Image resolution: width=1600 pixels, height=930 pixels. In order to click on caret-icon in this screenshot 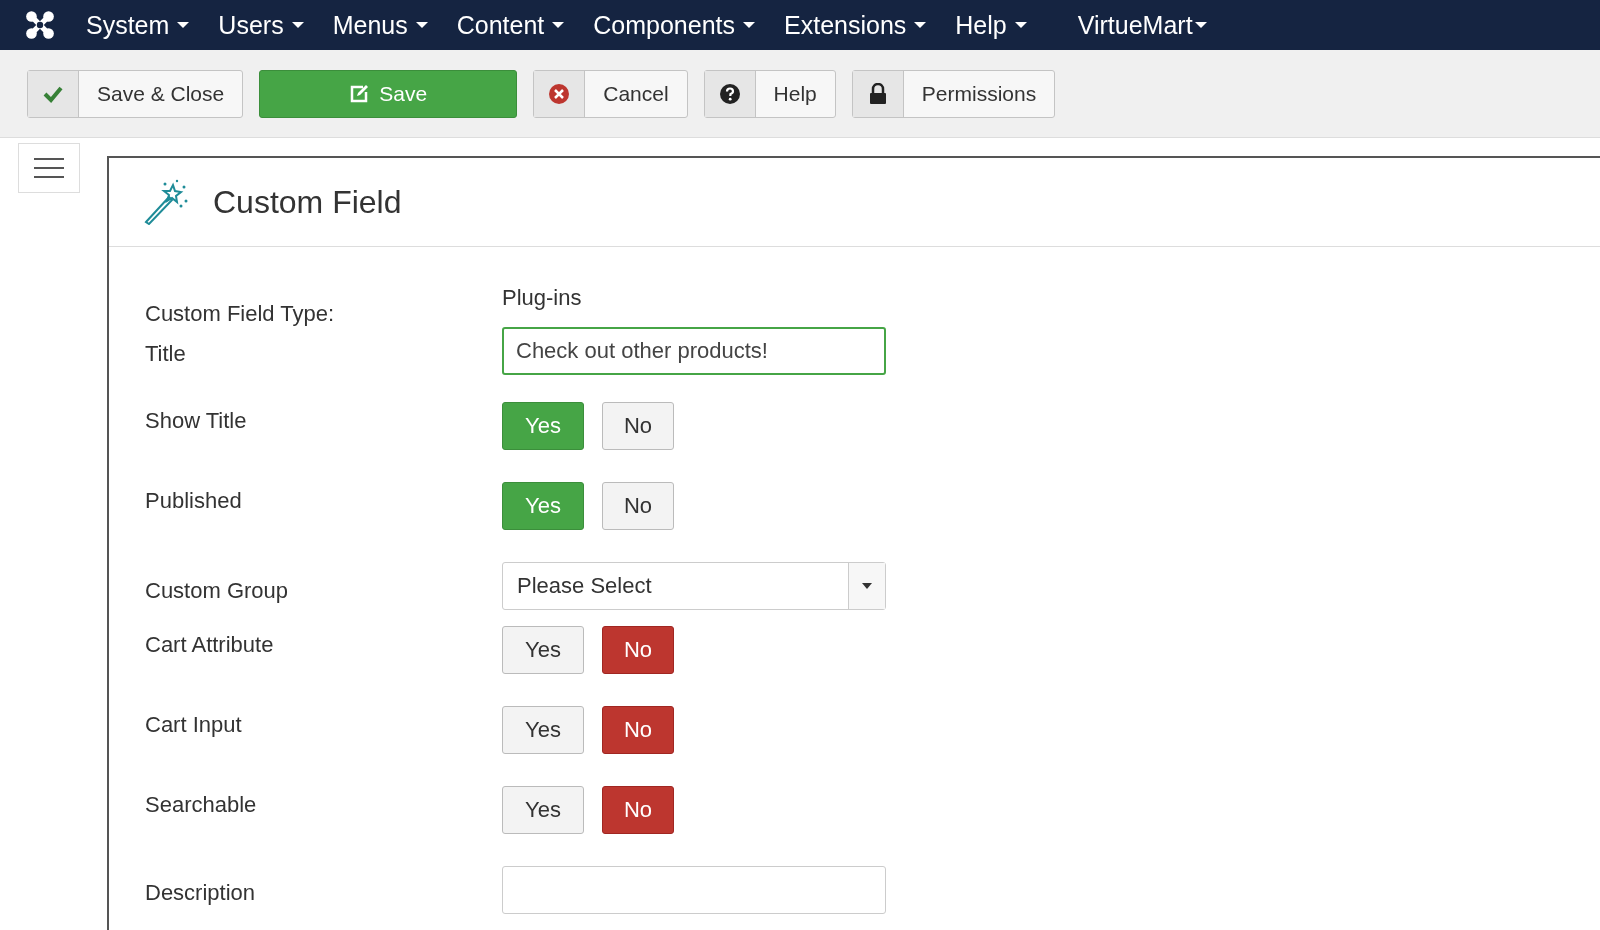, I will do `click(867, 586)`.